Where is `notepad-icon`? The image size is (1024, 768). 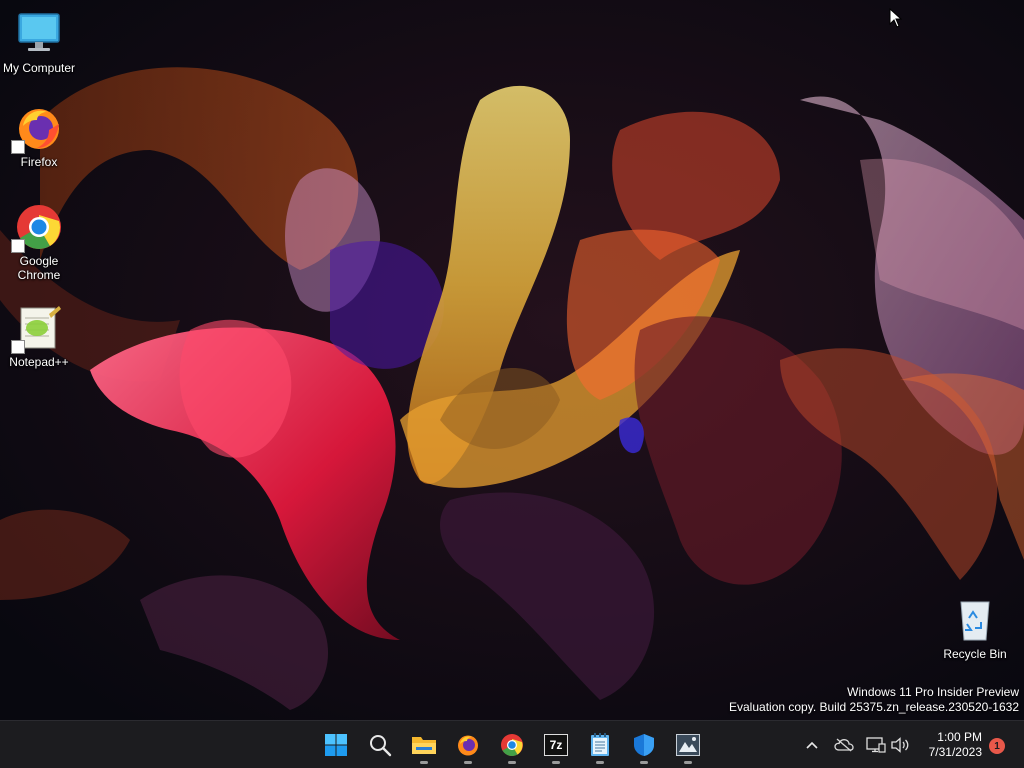 notepad-icon is located at coordinates (600, 744).